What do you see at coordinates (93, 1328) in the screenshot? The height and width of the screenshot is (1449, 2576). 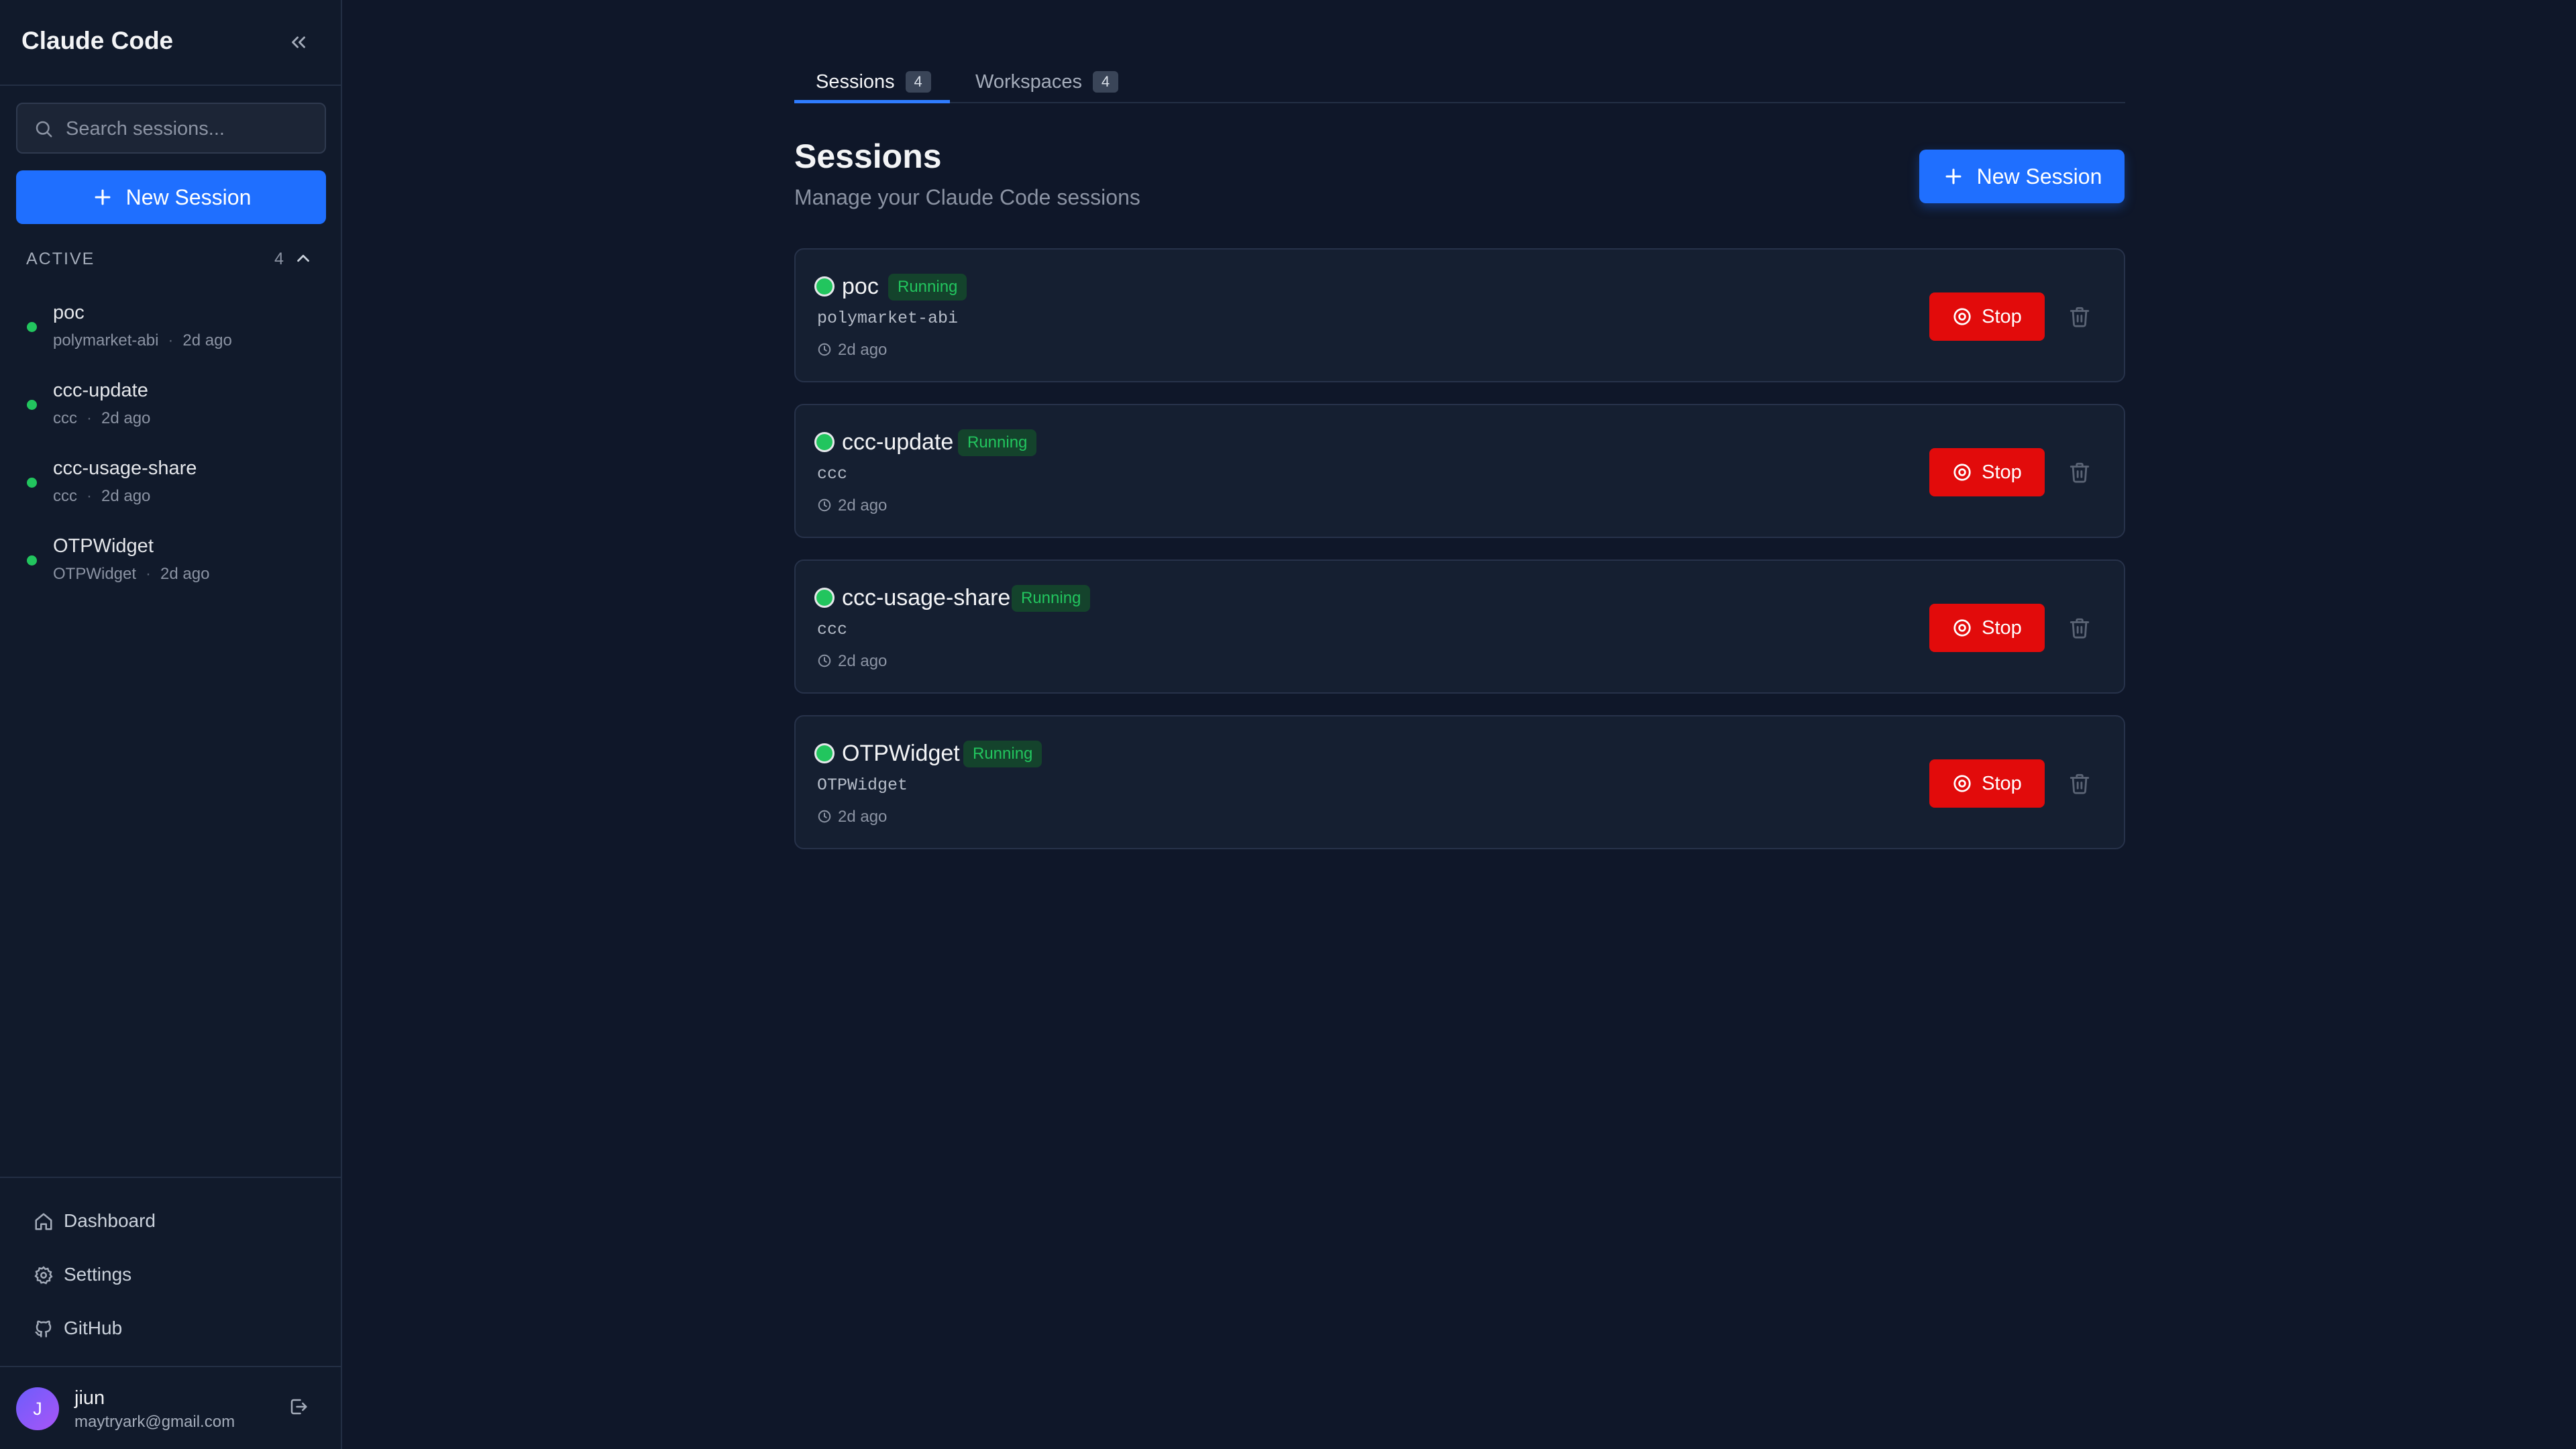 I see `nav-label: GitHub` at bounding box center [93, 1328].